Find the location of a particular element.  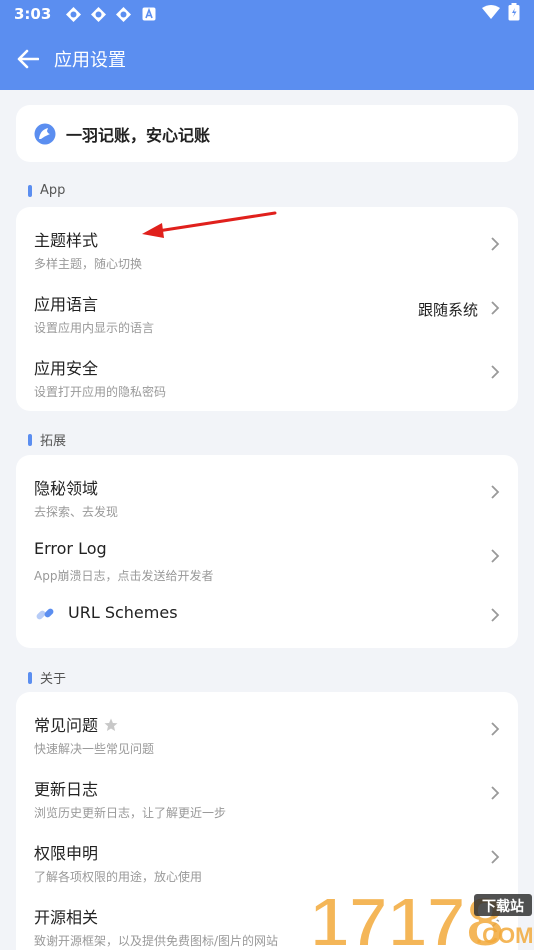

setting-subtitle: 了解各项权限的用途，放心使用 is located at coordinates (118, 877).